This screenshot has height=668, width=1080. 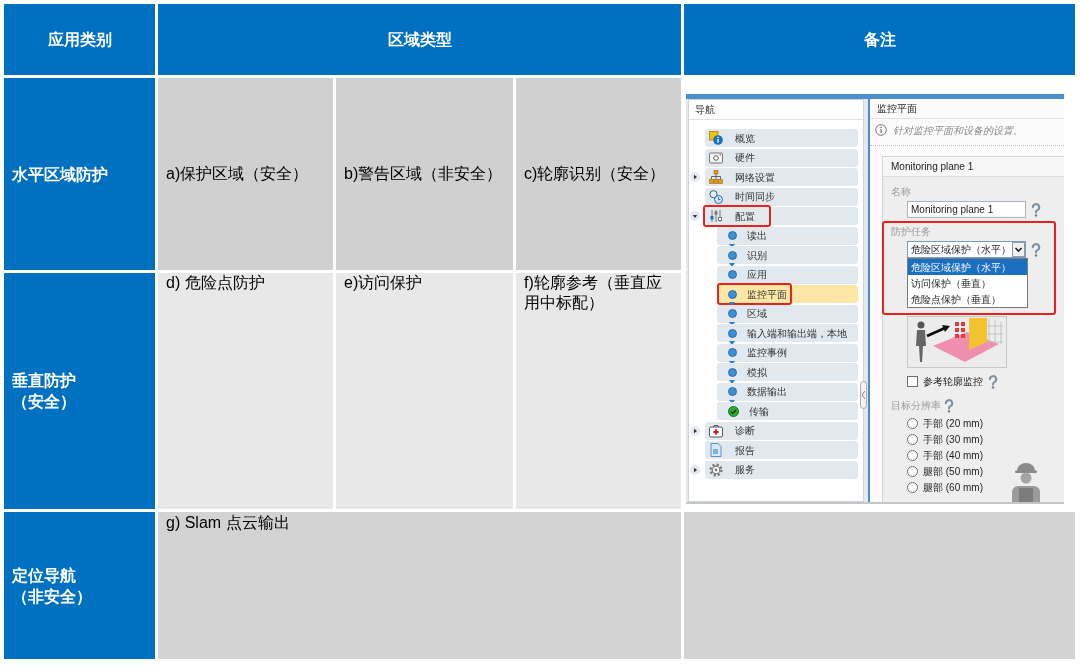 What do you see at coordinates (787, 391) in the screenshot?
I see `nav-item: 数据输出` at bounding box center [787, 391].